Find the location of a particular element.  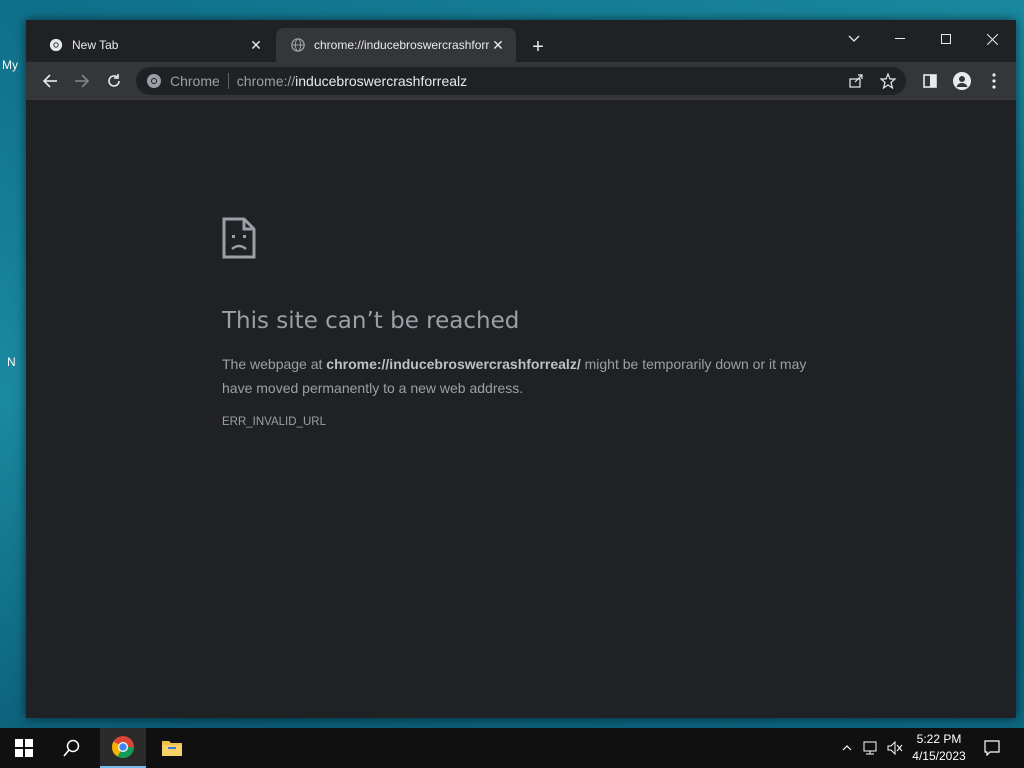

tab-new-tab: New Tab ✕ is located at coordinates (154, 45).